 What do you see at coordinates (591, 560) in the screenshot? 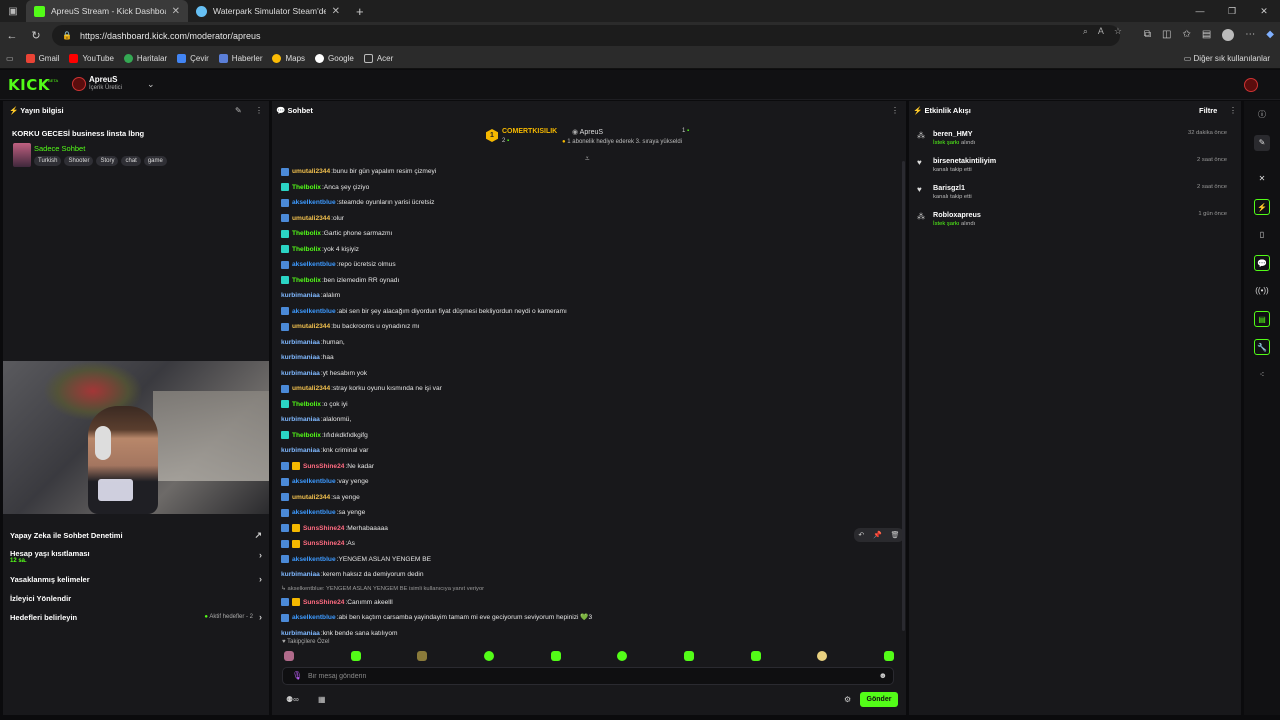
I see `chat-message: akselkentblue: YENGEM ASLAN YENGEM BE` at bounding box center [591, 560].